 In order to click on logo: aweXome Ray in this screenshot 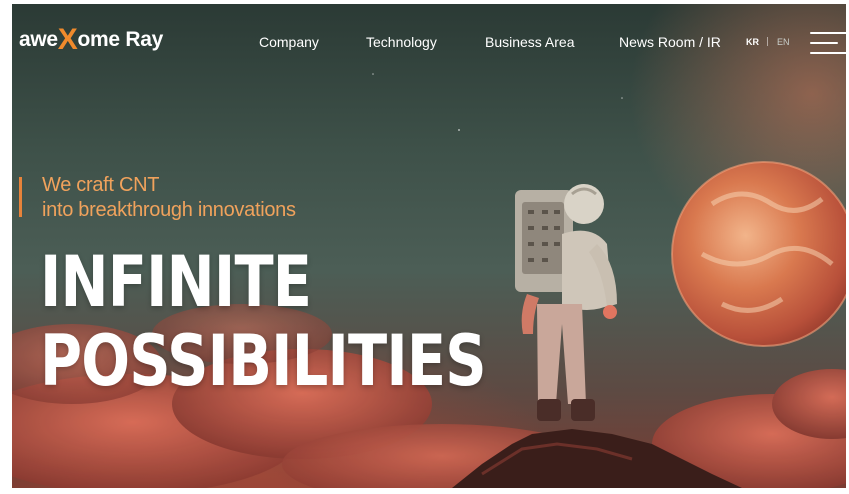, I will do `click(91, 40)`.